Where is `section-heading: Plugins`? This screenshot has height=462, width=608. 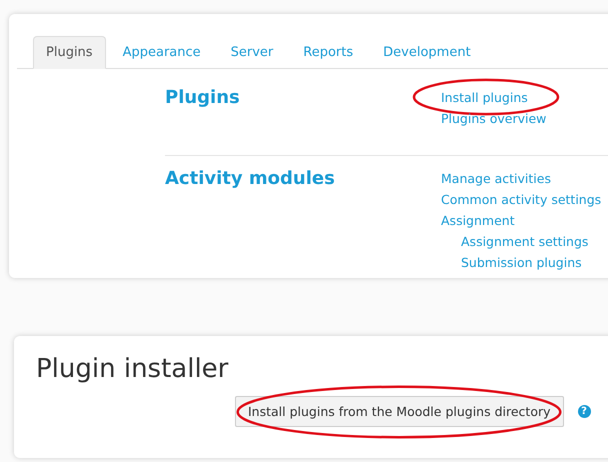 section-heading: Plugins is located at coordinates (203, 98).